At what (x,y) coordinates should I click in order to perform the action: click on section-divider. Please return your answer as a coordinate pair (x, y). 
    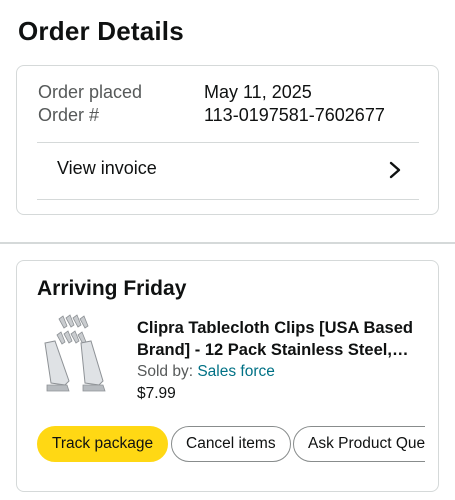
    Looking at the image, I should click on (227, 243).